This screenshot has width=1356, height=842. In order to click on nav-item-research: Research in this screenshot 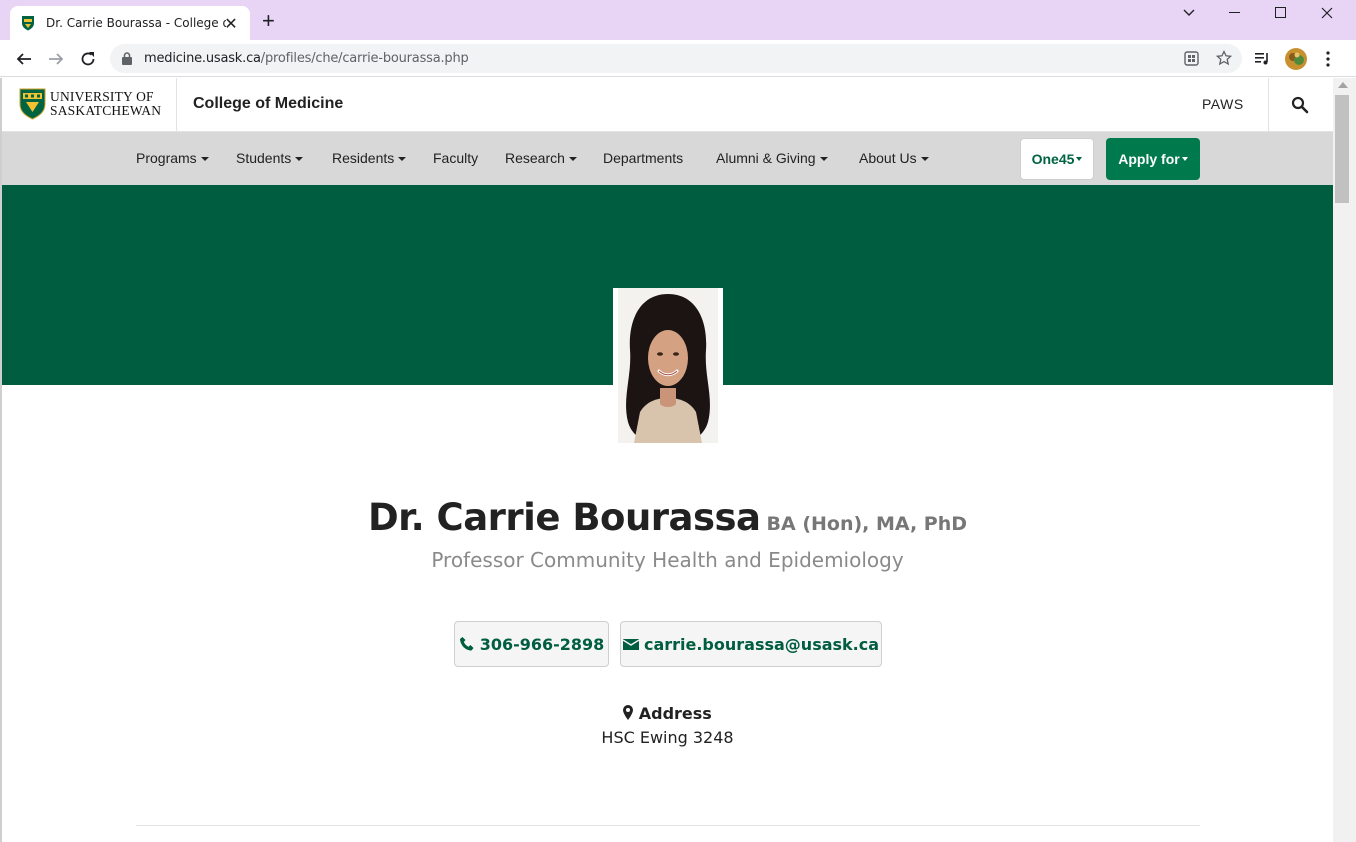, I will do `click(541, 158)`.